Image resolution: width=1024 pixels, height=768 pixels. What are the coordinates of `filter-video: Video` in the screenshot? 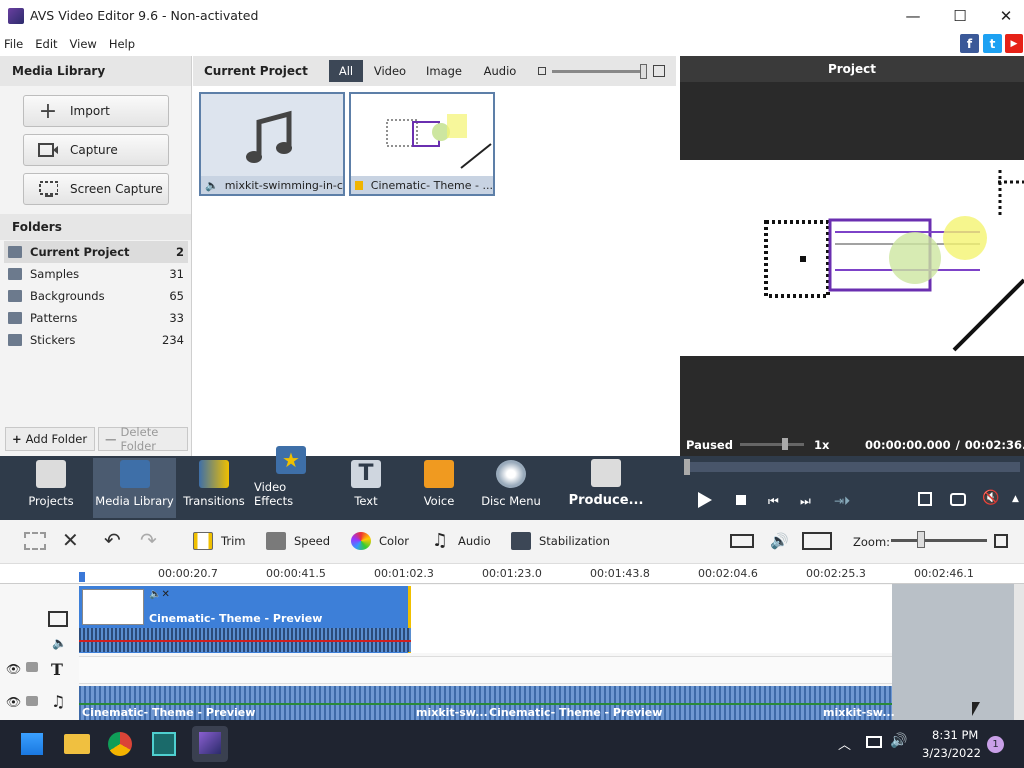 It's located at (390, 71).